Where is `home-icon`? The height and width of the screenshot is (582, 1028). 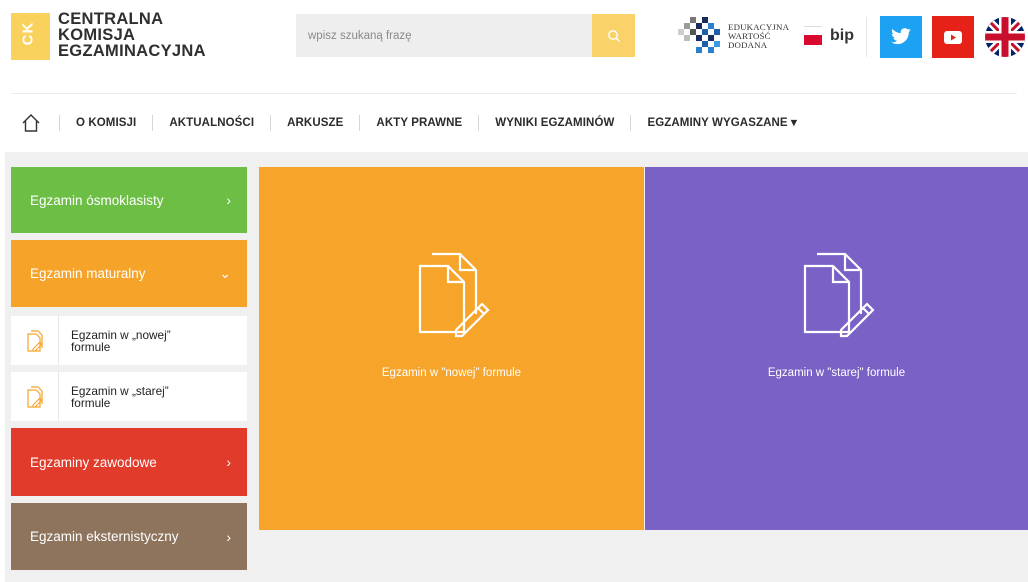
home-icon is located at coordinates (31, 123).